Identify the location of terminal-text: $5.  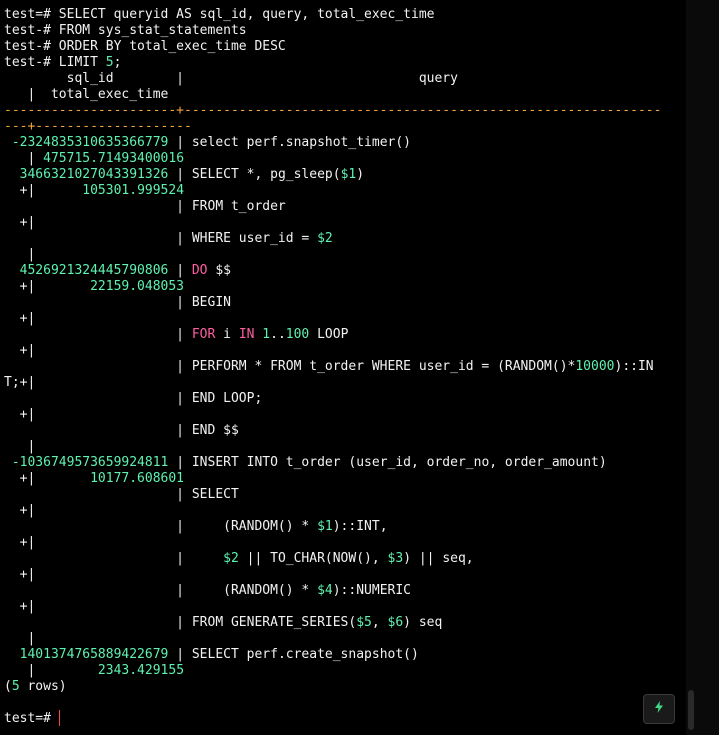
(364, 622).